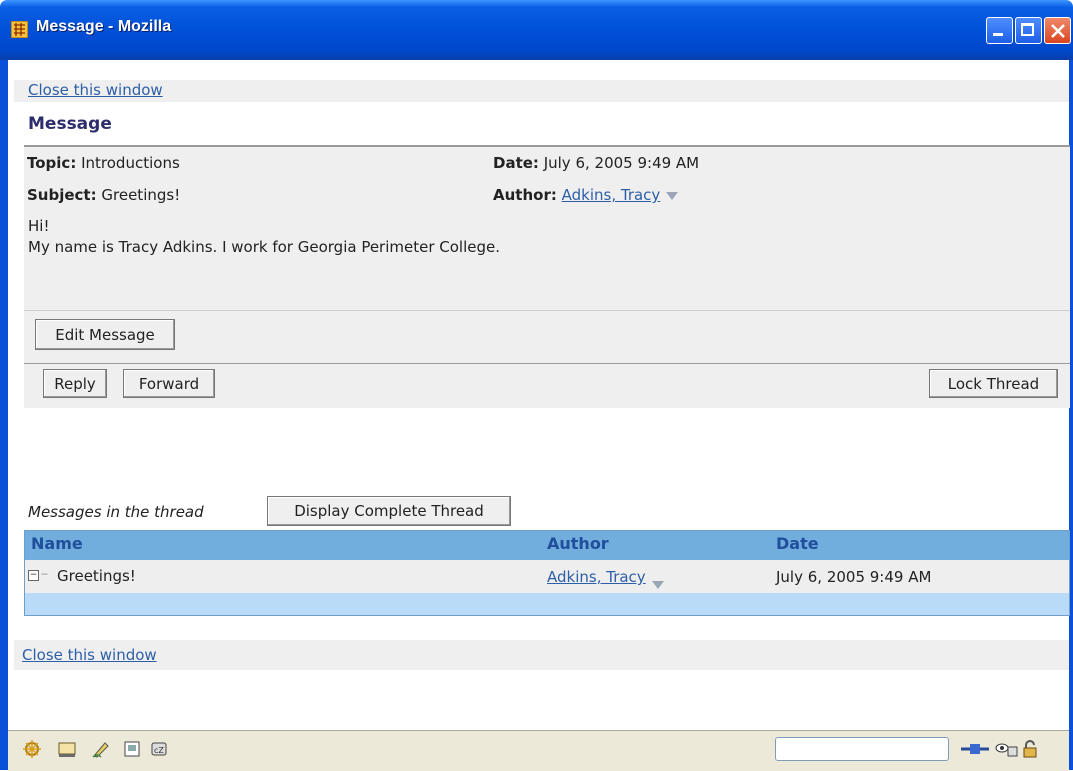 Image resolution: width=1073 pixels, height=771 pixels. Describe the element at coordinates (389, 511) in the screenshot. I see `display-complete-thread-button: Display Complete Thread` at that location.